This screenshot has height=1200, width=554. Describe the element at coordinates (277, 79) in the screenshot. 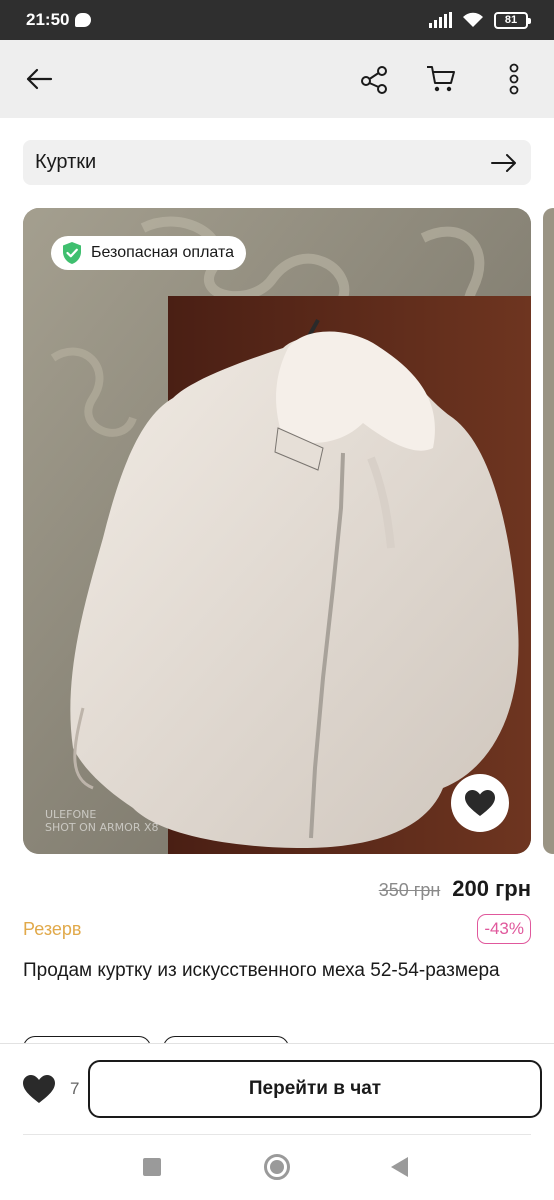

I see `app-bar` at that location.